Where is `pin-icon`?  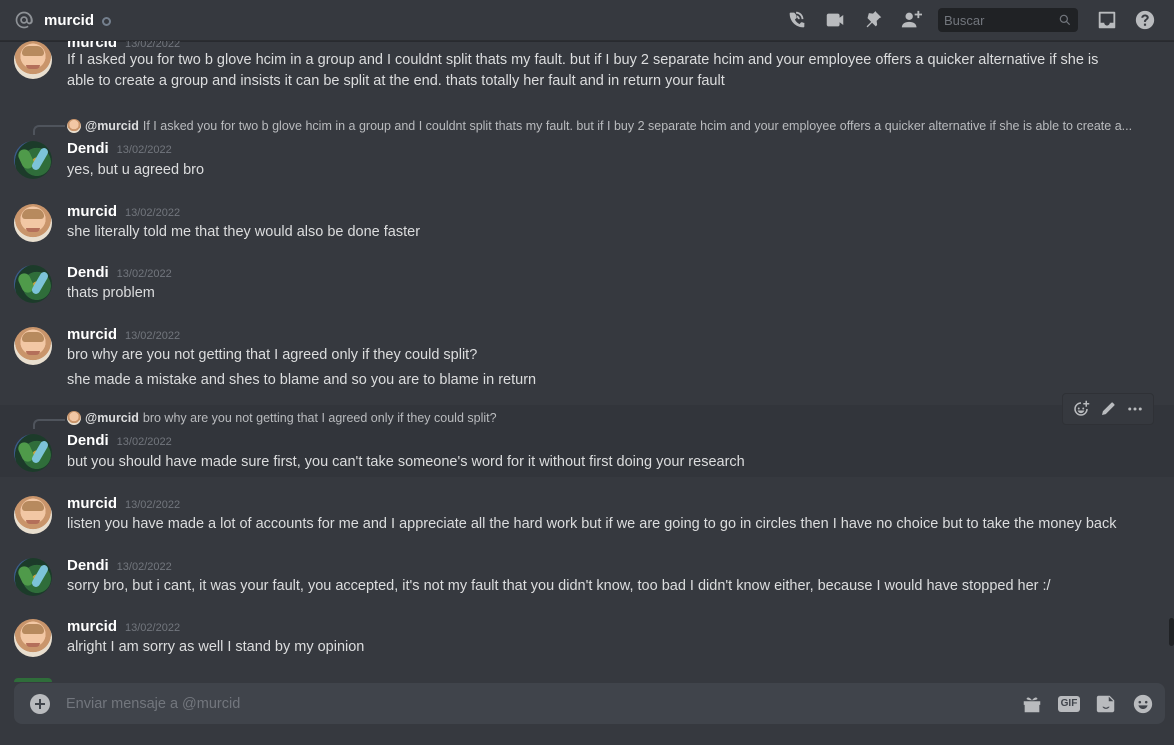
pin-icon is located at coordinates (873, 20).